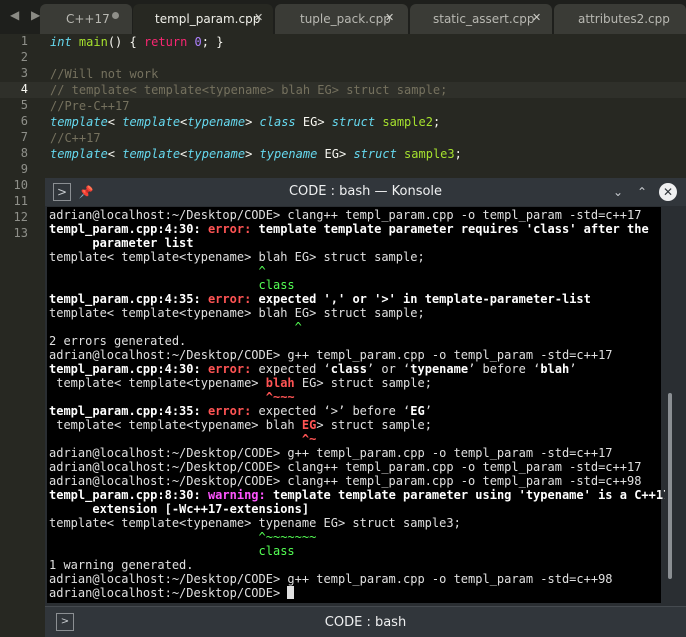 The height and width of the screenshot is (637, 686). What do you see at coordinates (90, 106) in the screenshot?
I see `code-line: //Pre-C++17` at bounding box center [90, 106].